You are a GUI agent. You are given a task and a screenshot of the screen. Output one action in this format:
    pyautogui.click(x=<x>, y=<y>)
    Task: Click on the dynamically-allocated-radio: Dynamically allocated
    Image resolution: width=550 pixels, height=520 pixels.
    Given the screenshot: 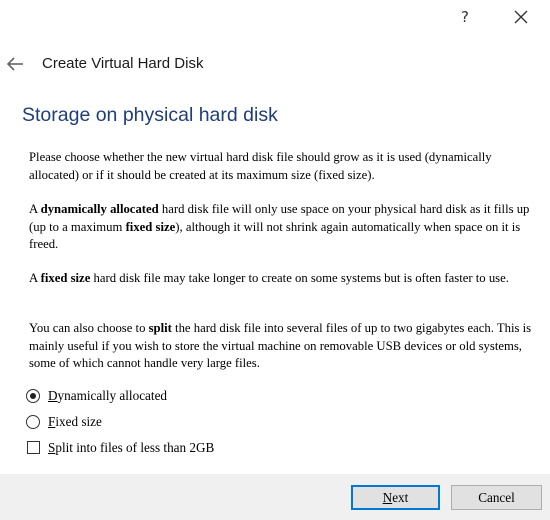 What is the action you would take?
    pyautogui.click(x=111, y=397)
    